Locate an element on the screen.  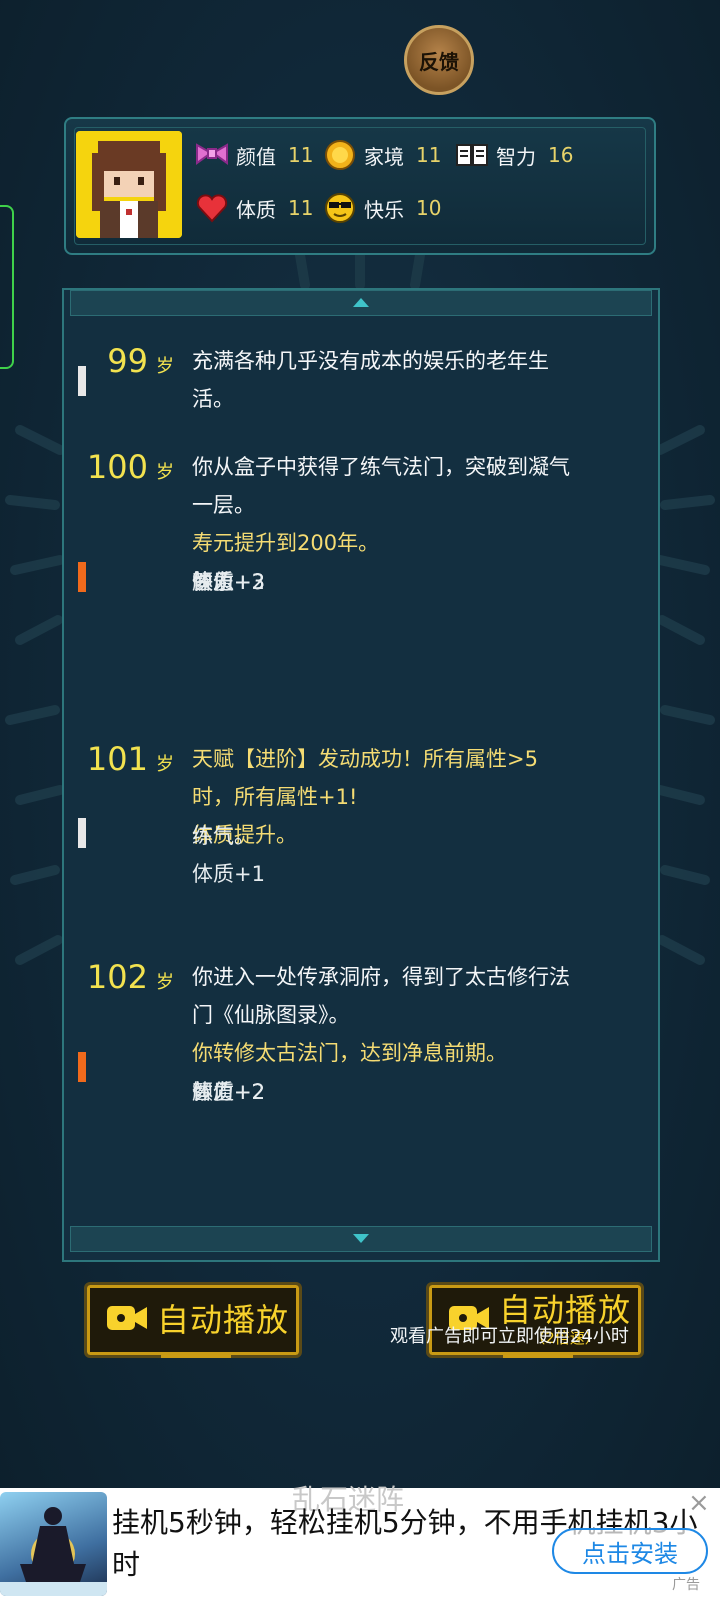
log-line: 练气。 is located at coordinates (223, 836).